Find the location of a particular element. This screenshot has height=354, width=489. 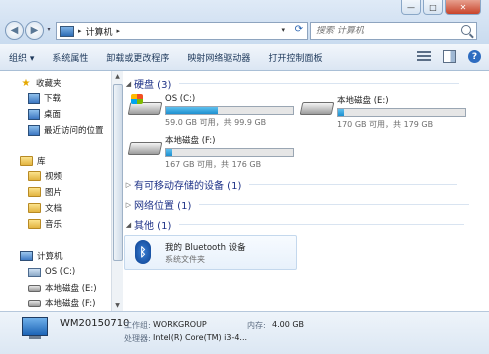

nav-computer-label: 计算机 is located at coordinates (50, 257).